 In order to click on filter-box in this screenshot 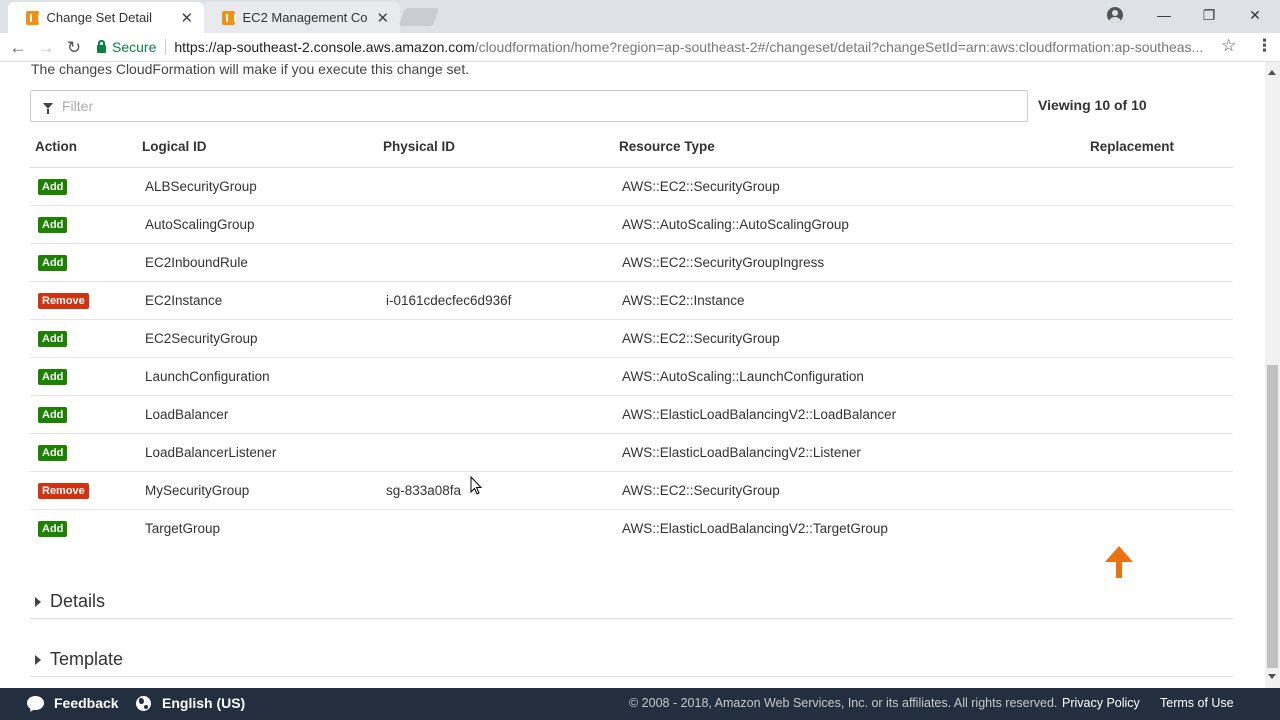, I will do `click(529, 106)`.